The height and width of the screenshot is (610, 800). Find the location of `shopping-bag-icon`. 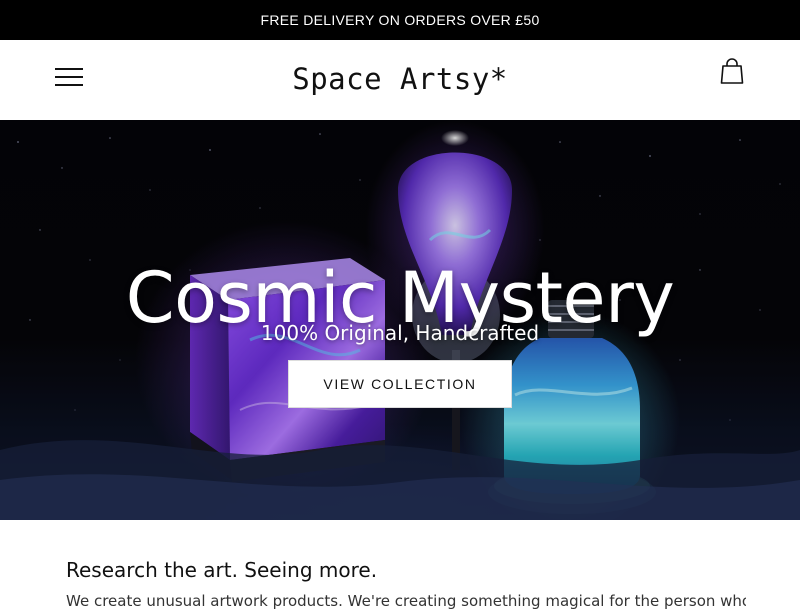

shopping-bag-icon is located at coordinates (732, 71).